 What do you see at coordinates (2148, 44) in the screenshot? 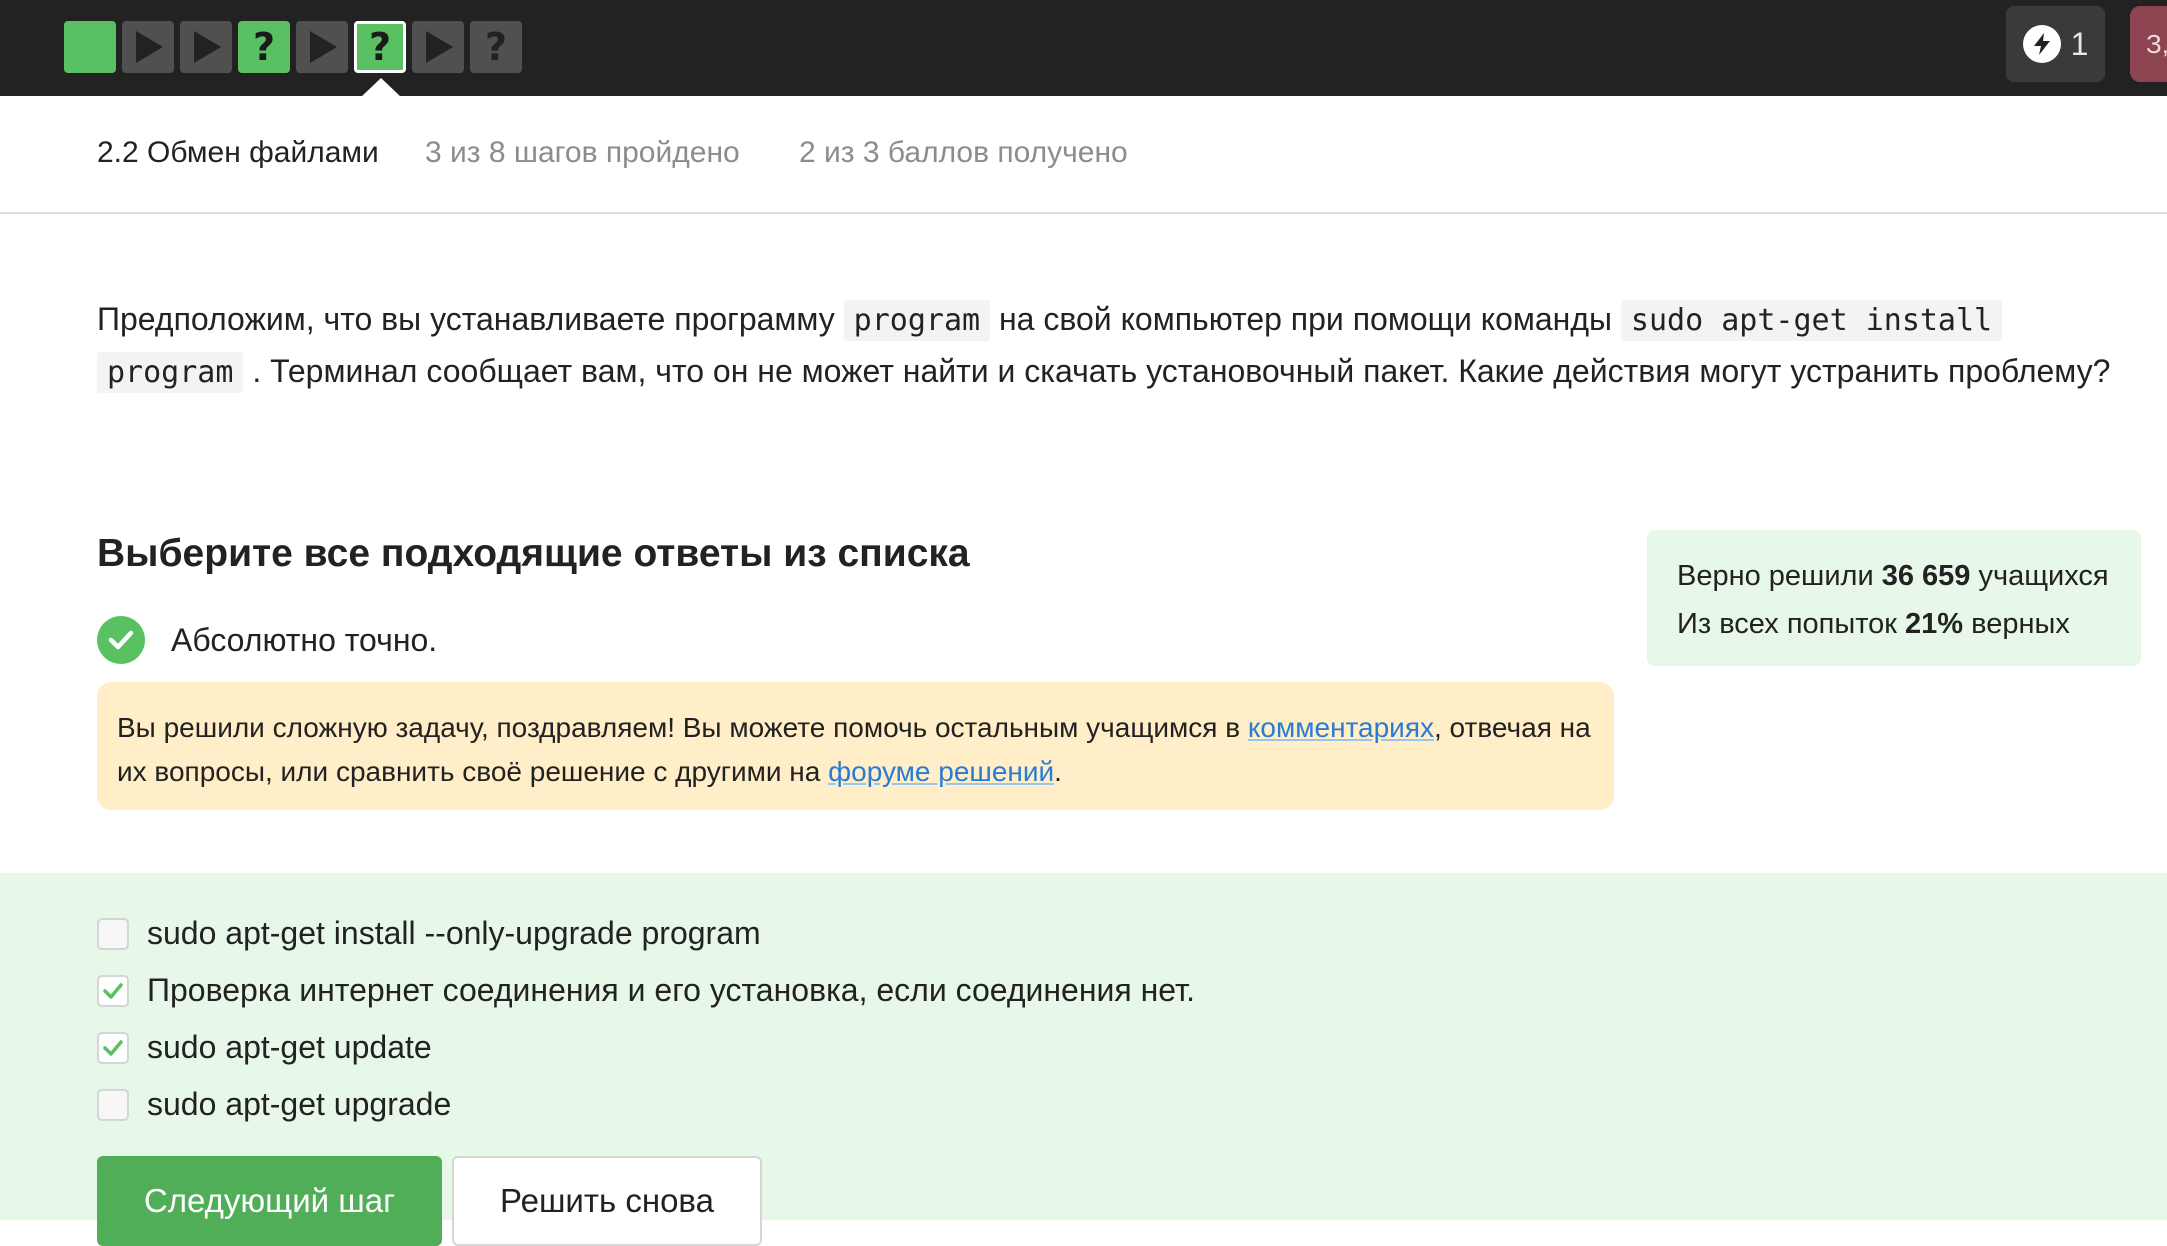
I see `user-avatar-button: З,` at bounding box center [2148, 44].